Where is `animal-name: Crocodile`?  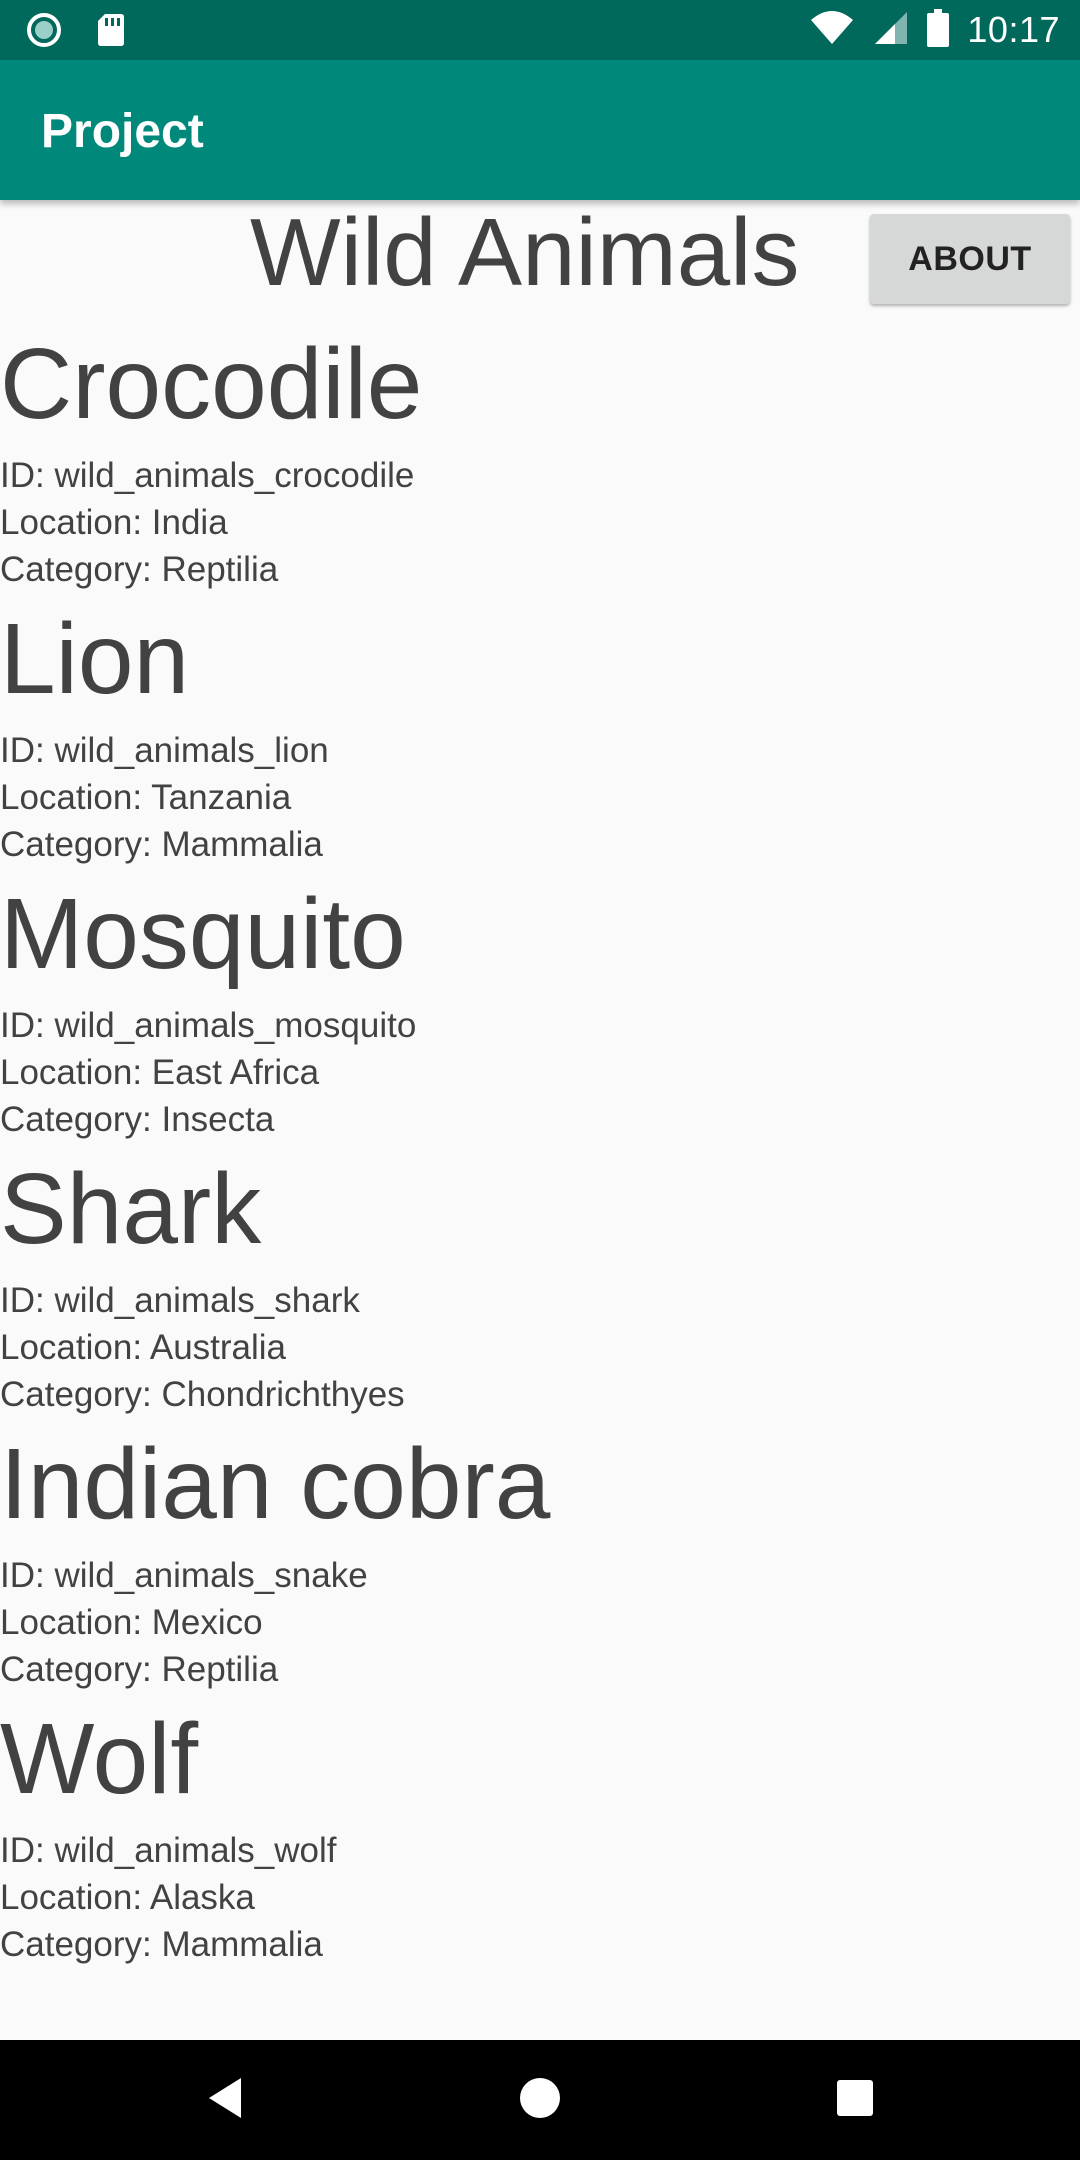 animal-name: Crocodile is located at coordinates (211, 384).